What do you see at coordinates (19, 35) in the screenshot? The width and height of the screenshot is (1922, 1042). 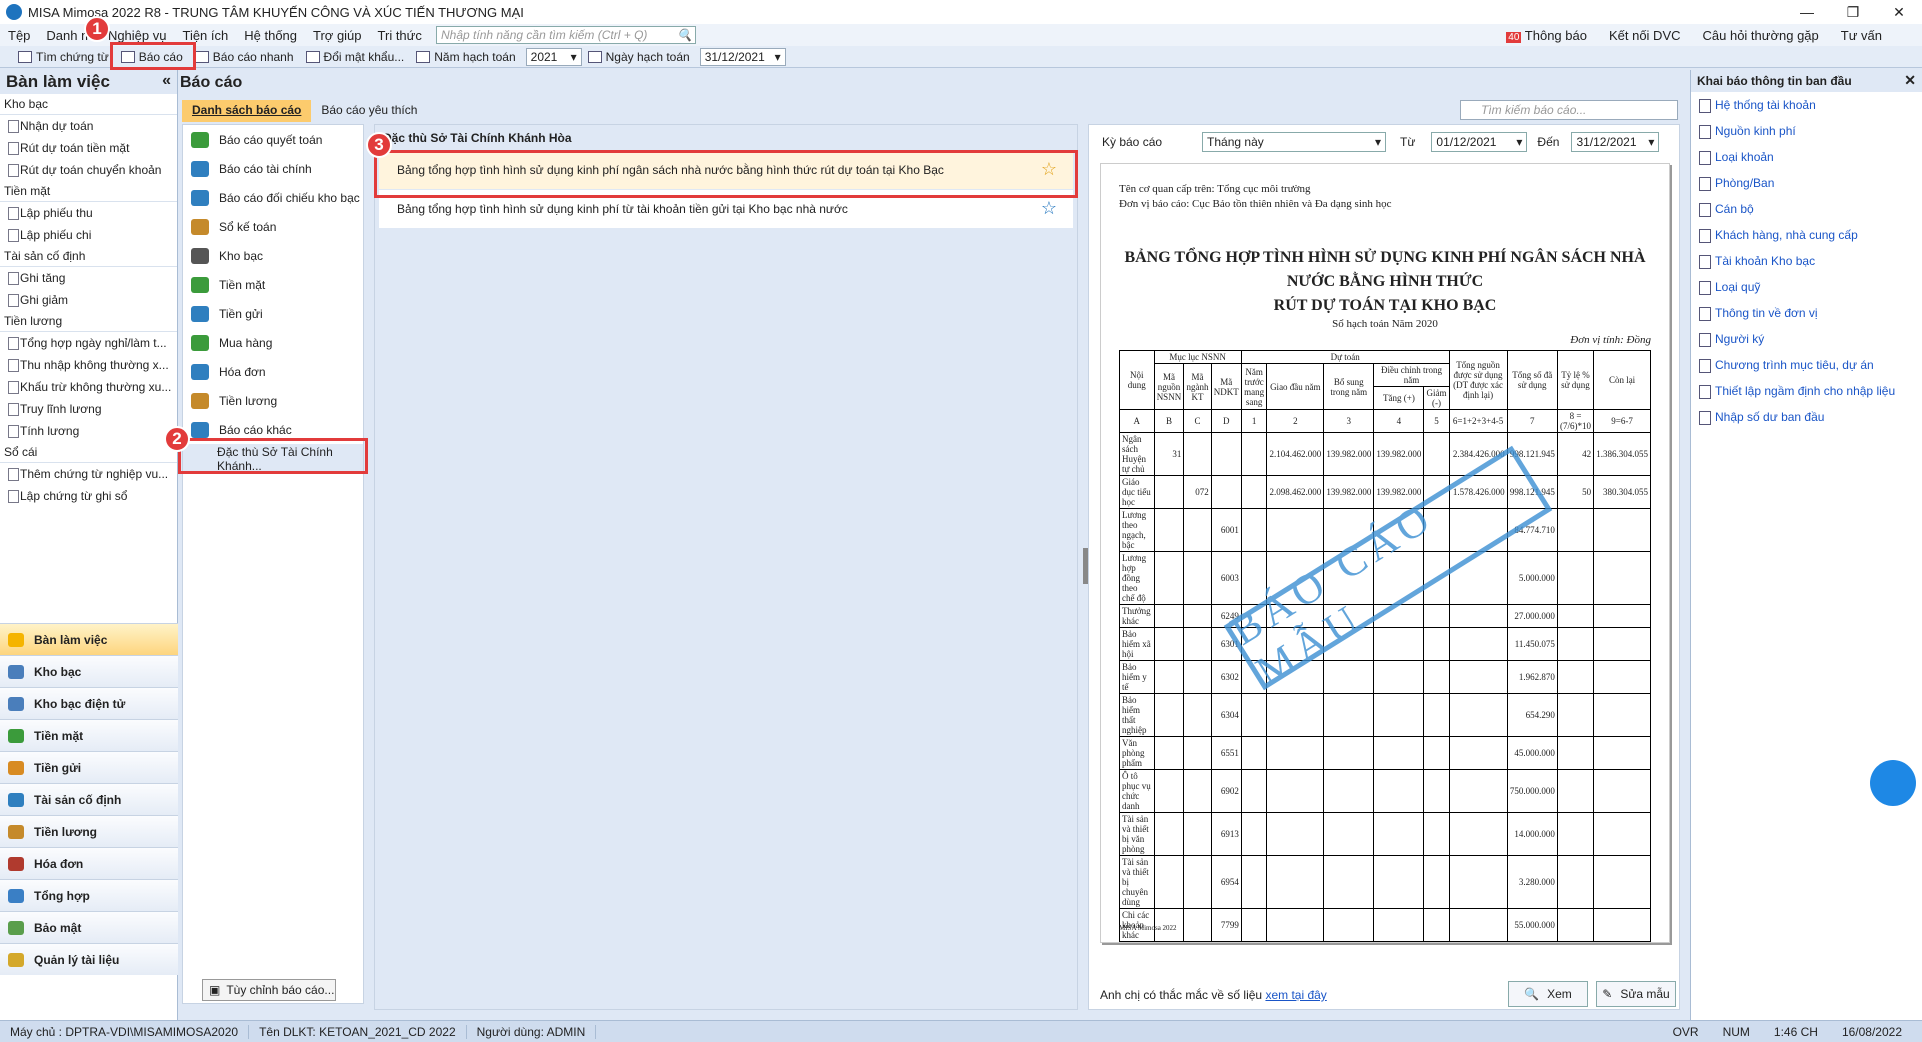 I see `menu-file: Tệp` at bounding box center [19, 35].